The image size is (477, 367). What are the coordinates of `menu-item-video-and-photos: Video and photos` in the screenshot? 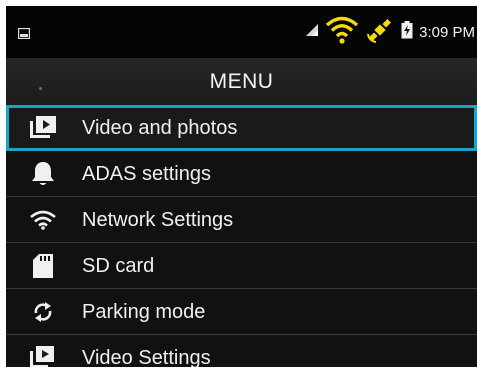 It's located at (241, 128).